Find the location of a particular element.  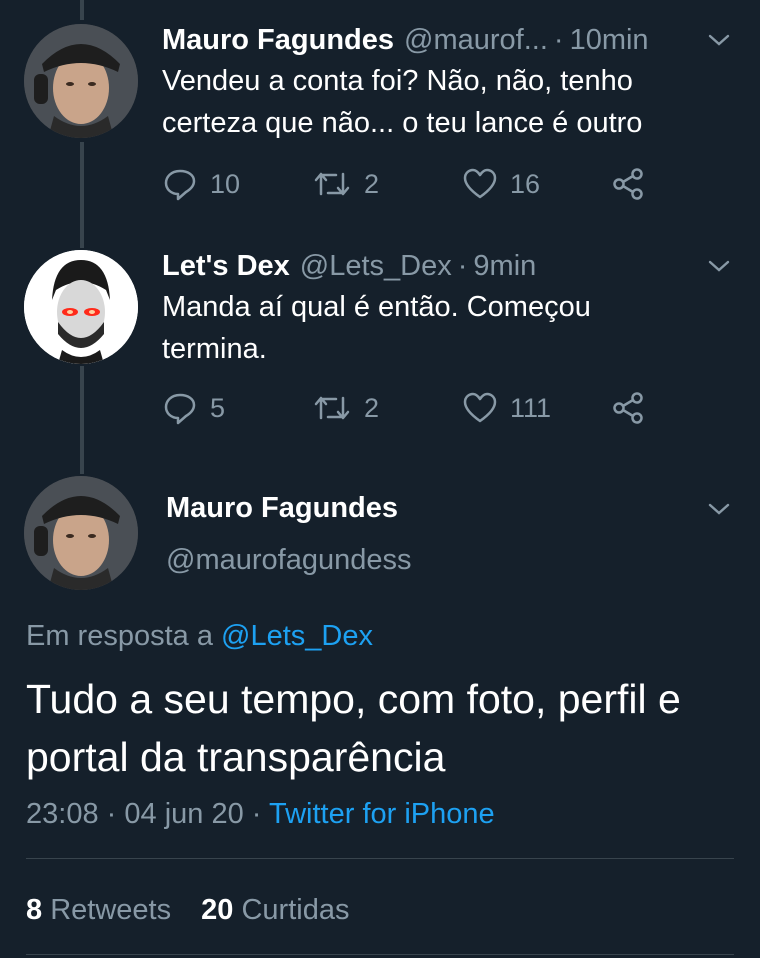

like-count: 111 is located at coordinates (531, 407).